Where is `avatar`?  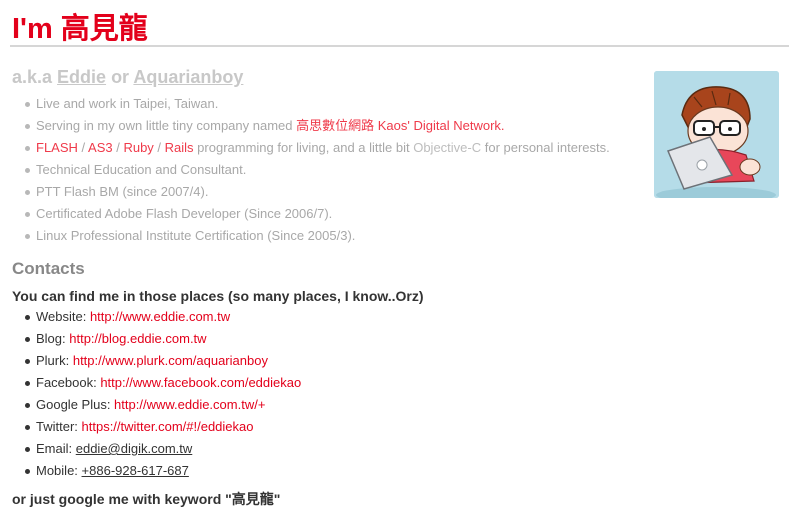
avatar is located at coordinates (716, 134).